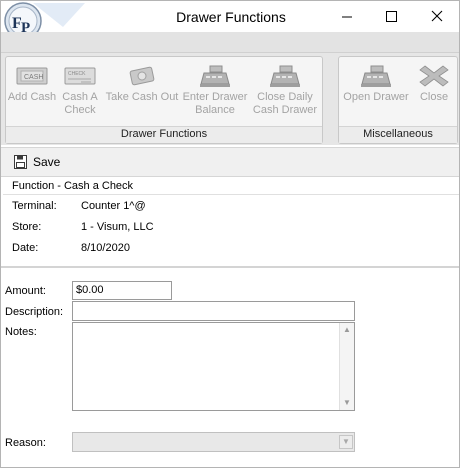 This screenshot has width=460, height=468. What do you see at coordinates (73, 186) in the screenshot?
I see `function-header: Function - Cash a Check` at bounding box center [73, 186].